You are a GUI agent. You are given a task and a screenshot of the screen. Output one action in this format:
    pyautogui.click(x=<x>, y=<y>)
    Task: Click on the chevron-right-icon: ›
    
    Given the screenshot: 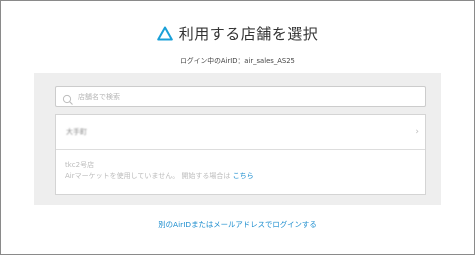 What is the action you would take?
    pyautogui.click(x=417, y=132)
    